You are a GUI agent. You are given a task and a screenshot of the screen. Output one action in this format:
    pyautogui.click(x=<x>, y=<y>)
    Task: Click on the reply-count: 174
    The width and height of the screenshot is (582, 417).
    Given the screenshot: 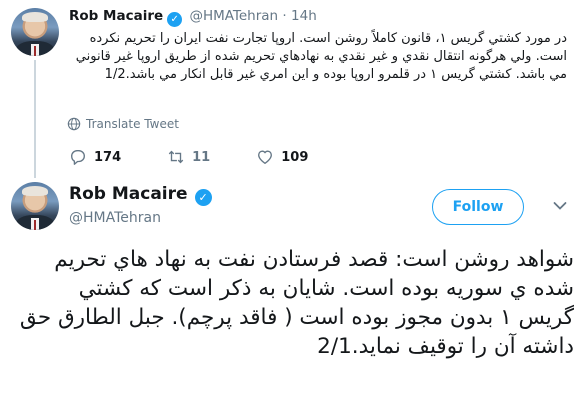 What is the action you would take?
    pyautogui.click(x=108, y=157)
    